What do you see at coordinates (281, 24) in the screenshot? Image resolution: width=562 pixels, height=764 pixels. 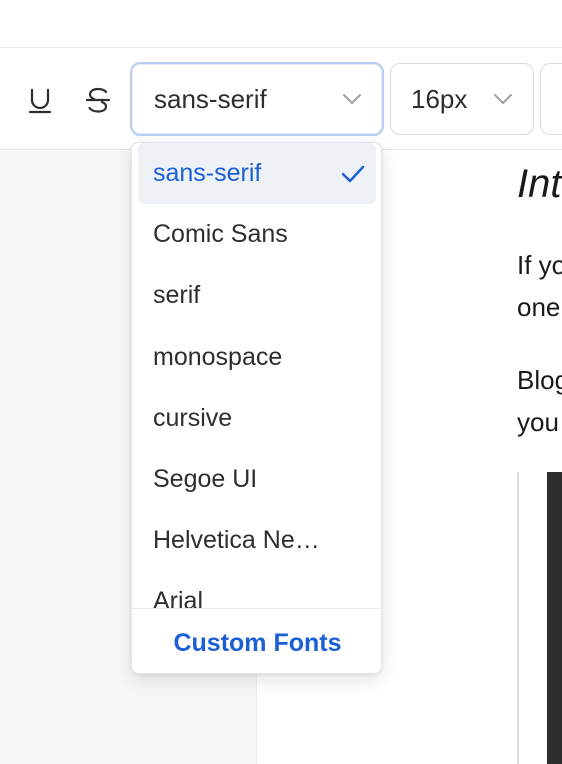 I see `top-bar` at bounding box center [281, 24].